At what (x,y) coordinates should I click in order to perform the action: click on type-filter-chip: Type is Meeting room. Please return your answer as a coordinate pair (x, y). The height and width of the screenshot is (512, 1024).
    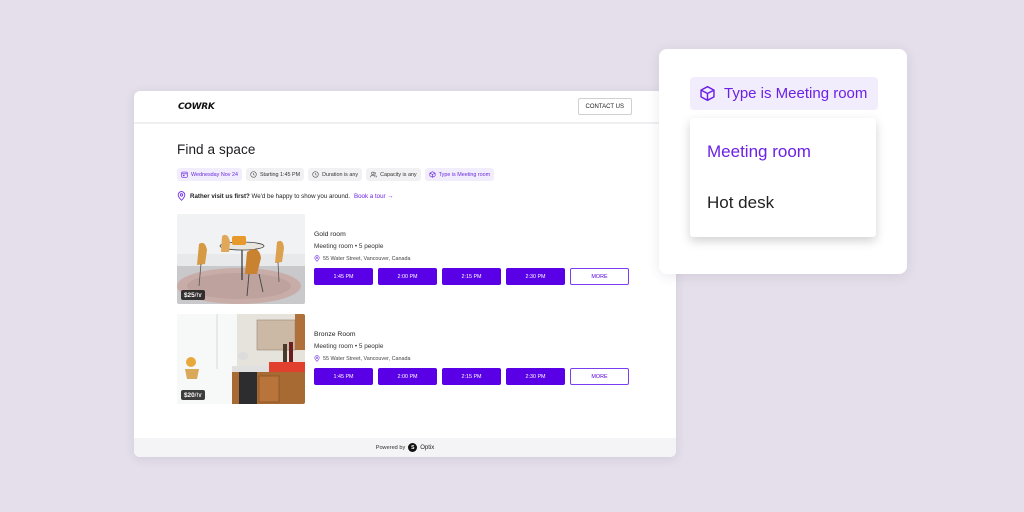
    Looking at the image, I should click on (784, 93).